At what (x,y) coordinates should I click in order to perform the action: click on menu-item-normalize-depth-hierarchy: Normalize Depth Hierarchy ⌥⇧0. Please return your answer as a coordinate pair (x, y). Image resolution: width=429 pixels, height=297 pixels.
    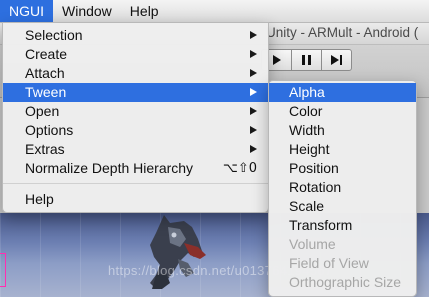
    Looking at the image, I should click on (135, 168).